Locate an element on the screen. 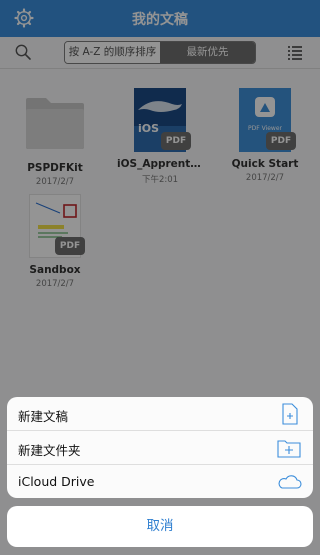  action-label: 新建文件夹 is located at coordinates (49, 450).